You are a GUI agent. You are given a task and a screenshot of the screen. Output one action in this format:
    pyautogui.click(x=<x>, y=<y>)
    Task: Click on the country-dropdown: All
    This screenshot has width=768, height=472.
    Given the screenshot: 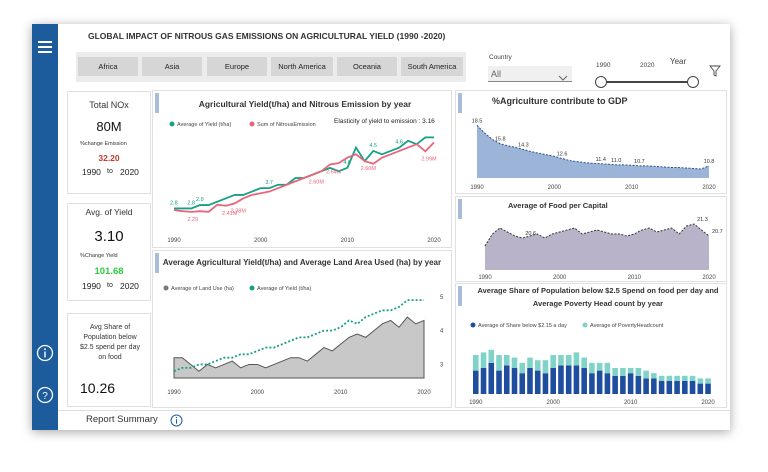 What is the action you would take?
    pyautogui.click(x=530, y=74)
    